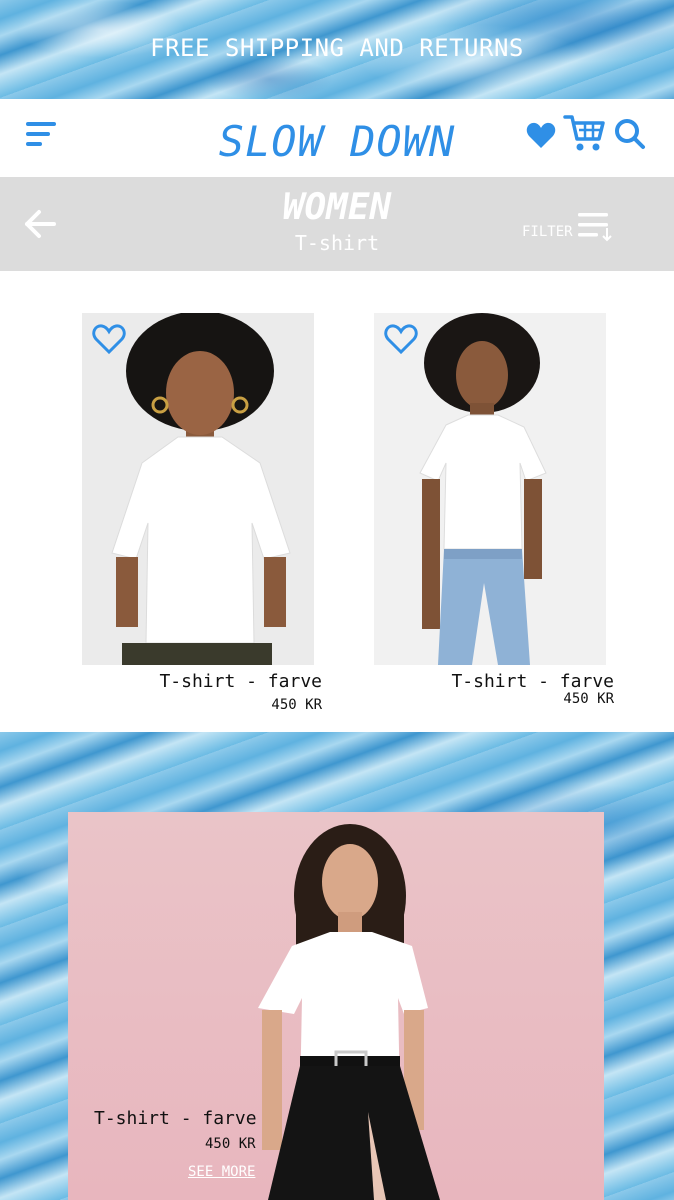 The width and height of the screenshot is (674, 1200). Describe the element at coordinates (547, 232) in the screenshot. I see `filter-label: FILTER` at that location.